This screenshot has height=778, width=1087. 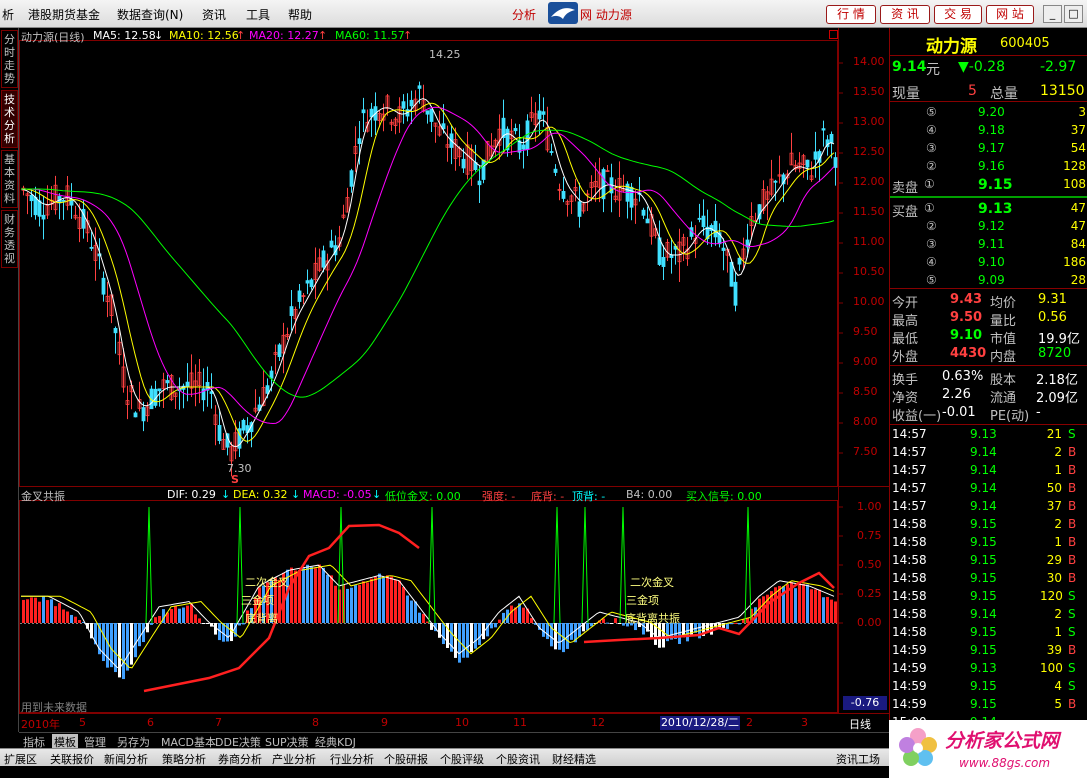 What do you see at coordinates (958, 14) in the screenshot?
I see `trade-button: 交 易` at bounding box center [958, 14].